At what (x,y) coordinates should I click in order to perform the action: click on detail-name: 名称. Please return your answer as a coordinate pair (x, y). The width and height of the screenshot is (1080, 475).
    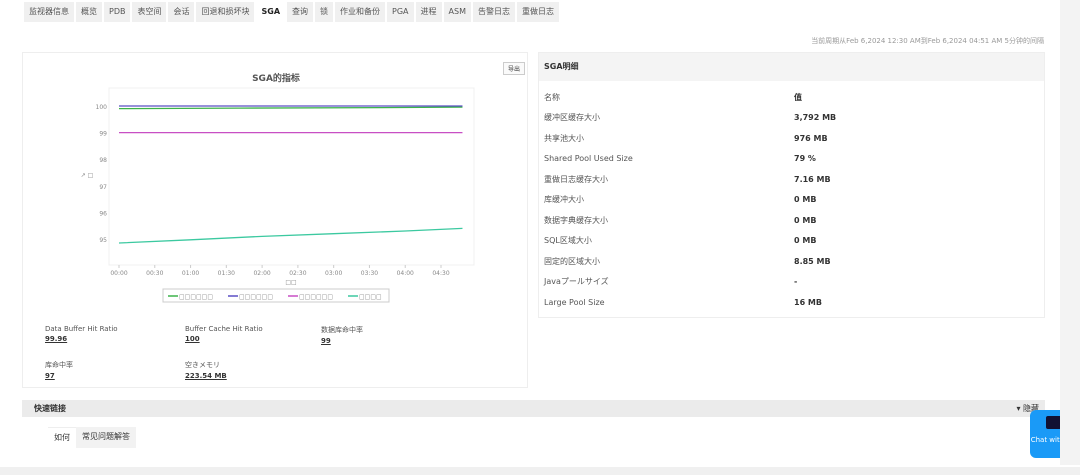
    Looking at the image, I should click on (552, 97).